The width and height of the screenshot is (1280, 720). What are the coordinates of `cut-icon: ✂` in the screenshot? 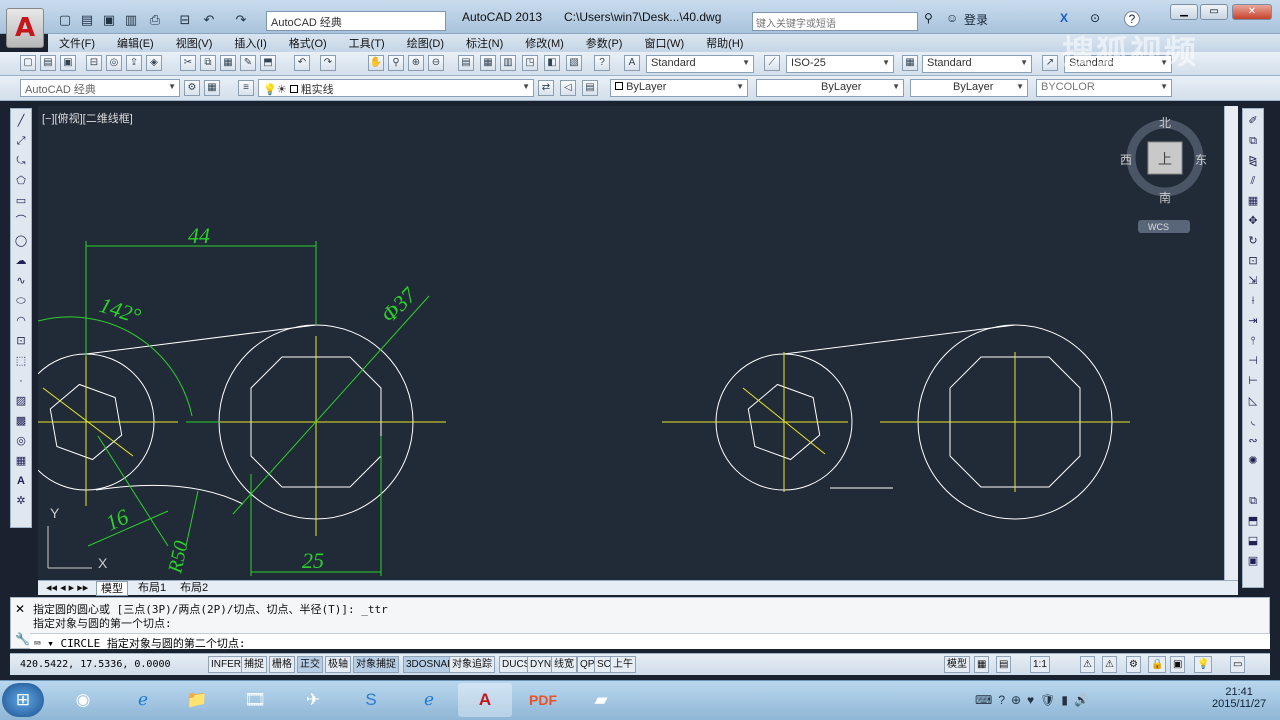 It's located at (188, 63).